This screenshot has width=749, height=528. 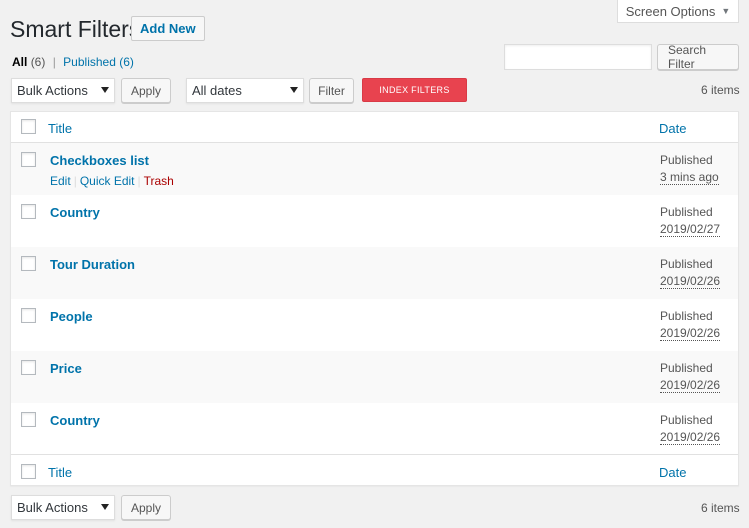 I want to click on row-title-link: Price, so click(x=66, y=368).